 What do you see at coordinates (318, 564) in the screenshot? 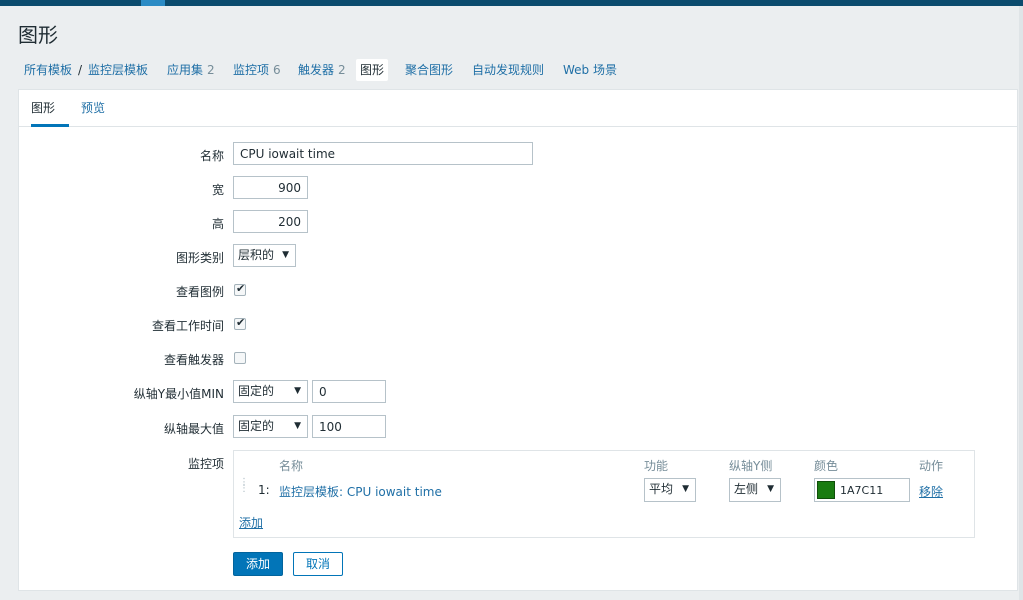
I see `cancel-button: 取消` at bounding box center [318, 564].